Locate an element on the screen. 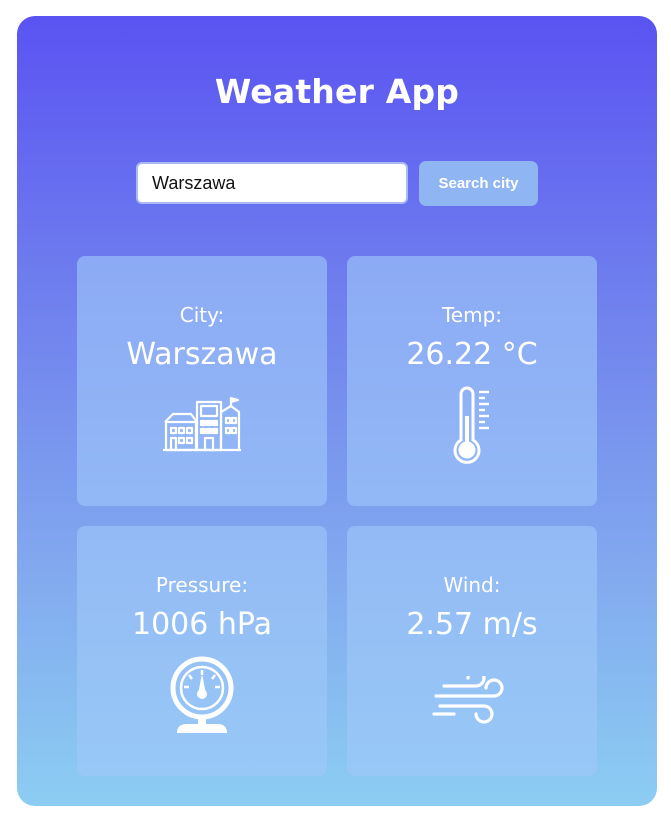  temperature-label: Temp: is located at coordinates (472, 315).